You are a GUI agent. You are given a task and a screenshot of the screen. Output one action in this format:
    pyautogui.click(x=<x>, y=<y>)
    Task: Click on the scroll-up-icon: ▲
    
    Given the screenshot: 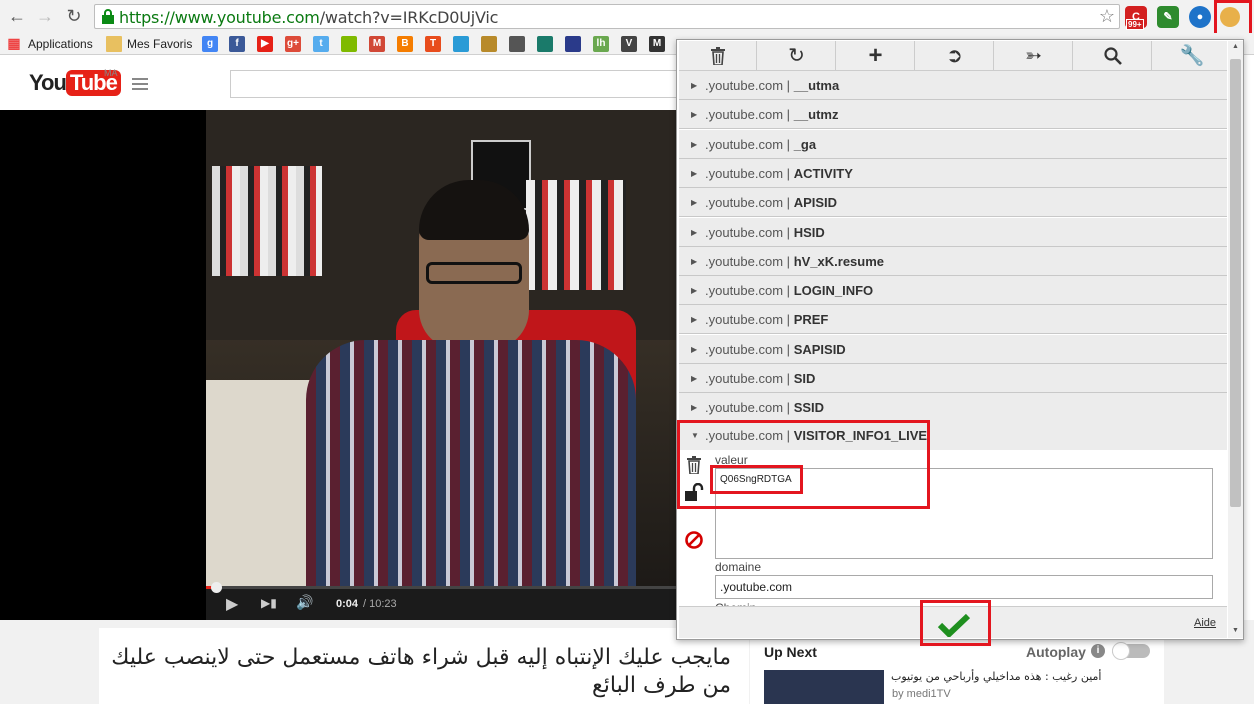 What is the action you would take?
    pyautogui.click(x=1235, y=46)
    